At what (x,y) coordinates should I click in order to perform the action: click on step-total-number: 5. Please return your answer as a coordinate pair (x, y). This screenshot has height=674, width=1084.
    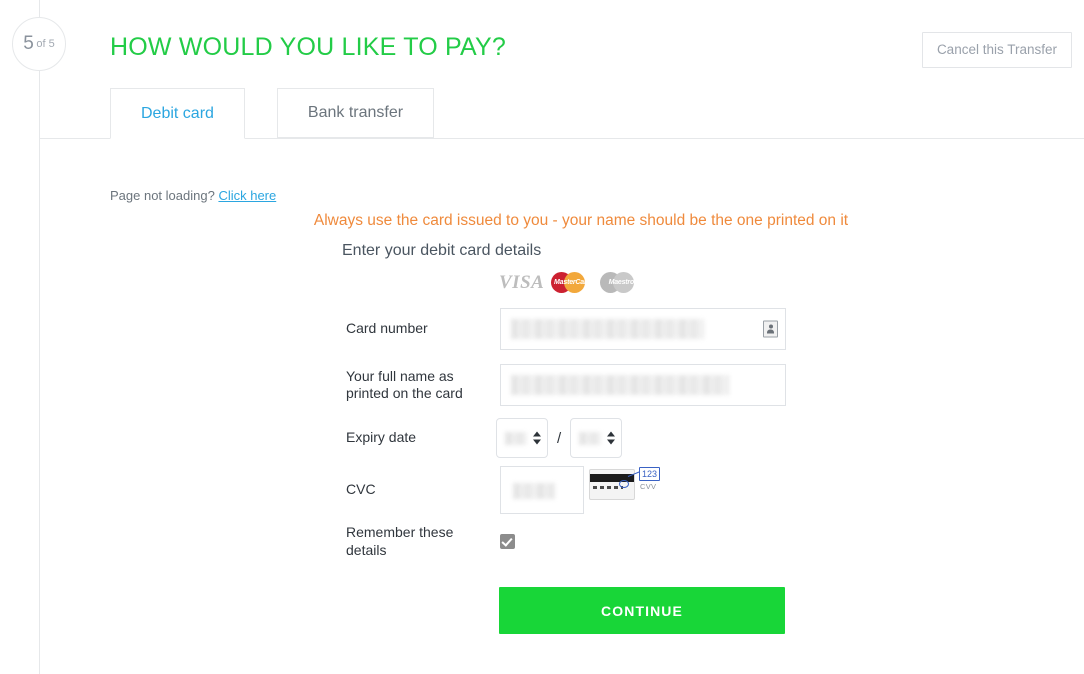
    Looking at the image, I should click on (51, 44).